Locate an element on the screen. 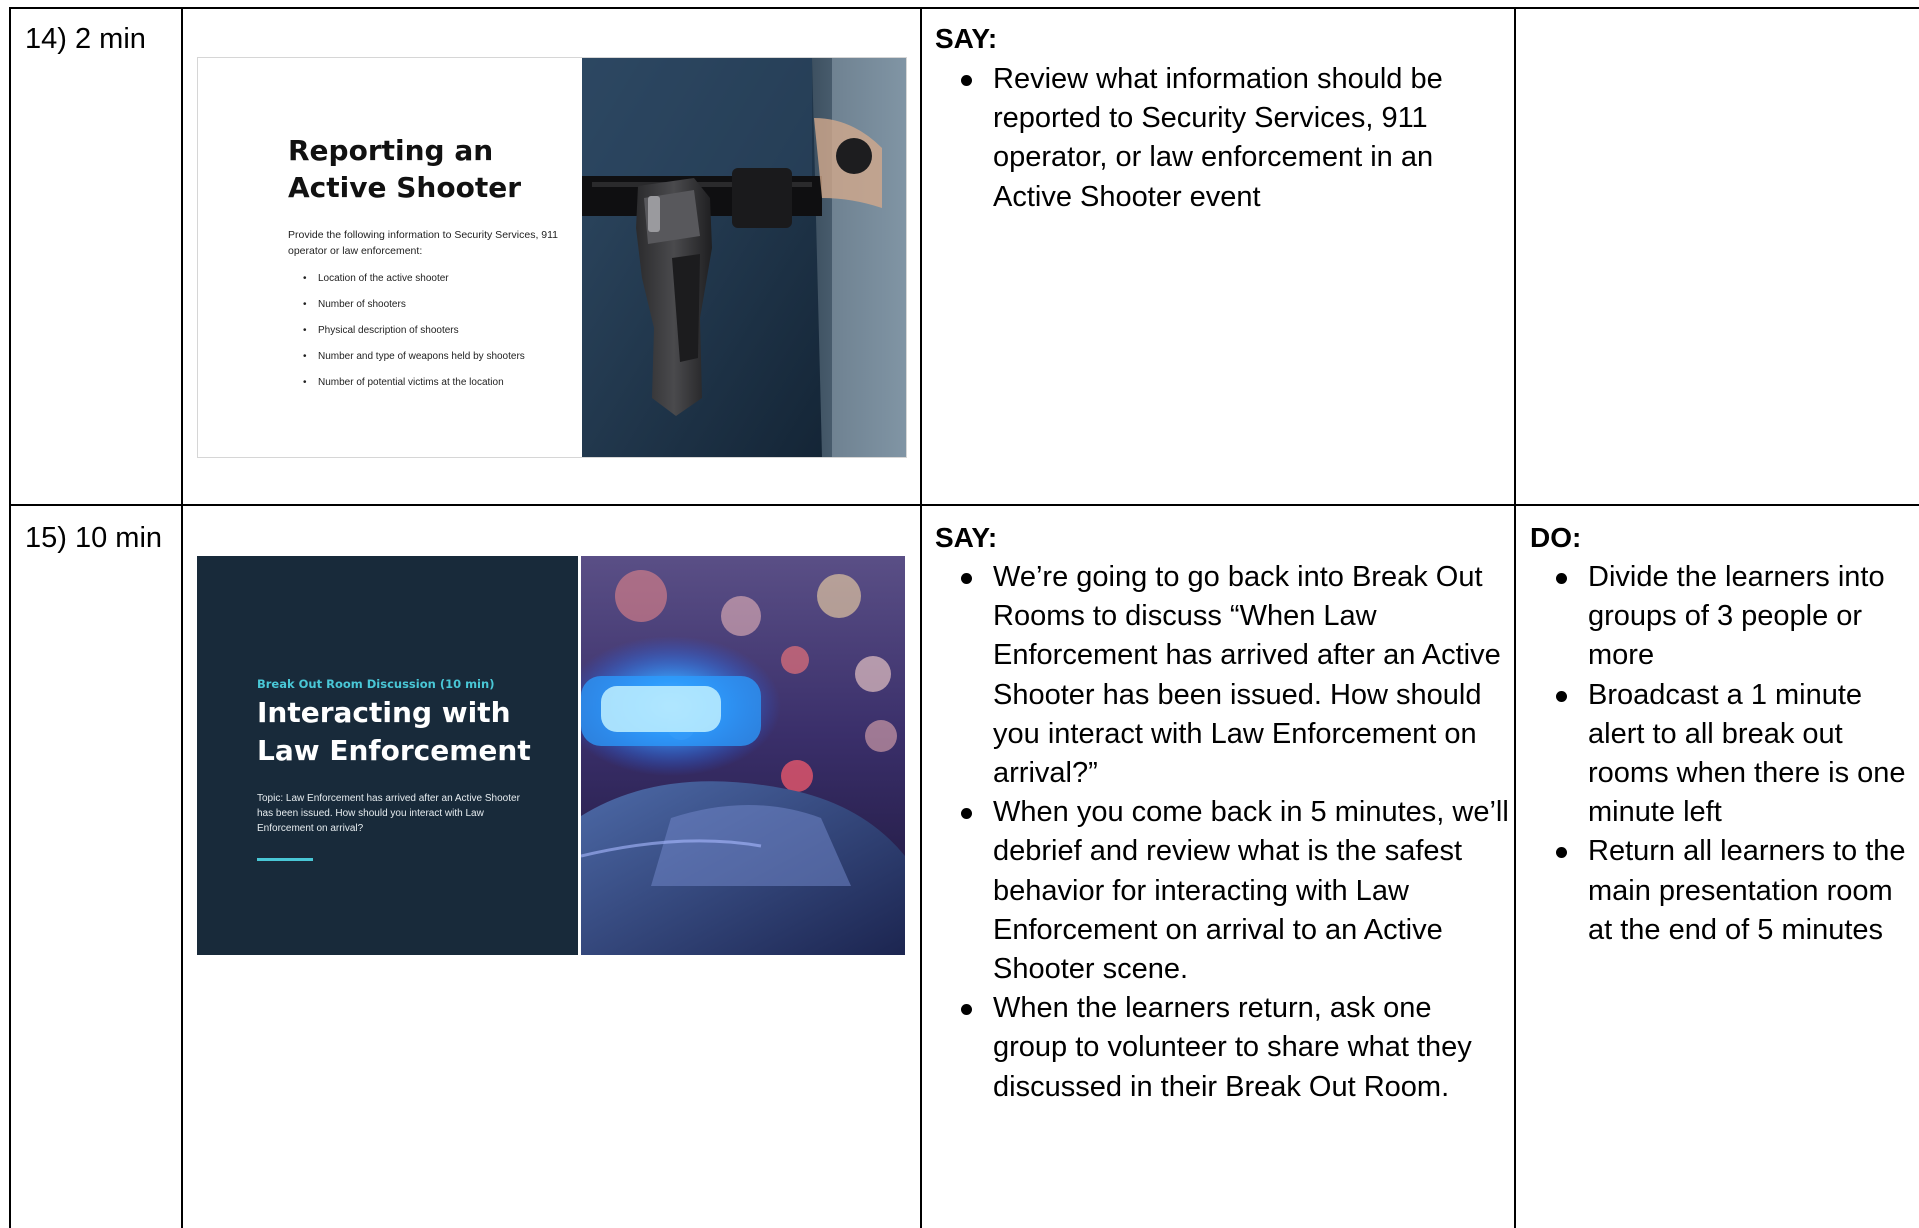 The height and width of the screenshot is (1228, 1919). police-holster-photo is located at coordinates (744, 257).